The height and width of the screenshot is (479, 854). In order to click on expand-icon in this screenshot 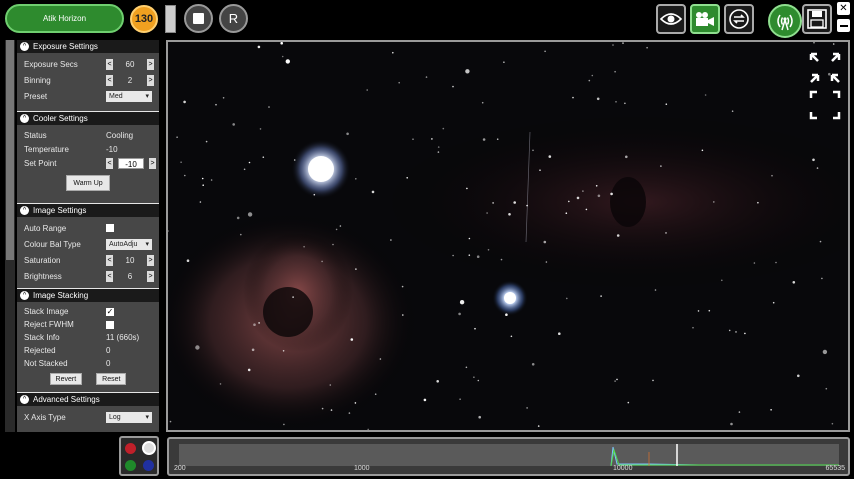, I will do `click(825, 87)`.